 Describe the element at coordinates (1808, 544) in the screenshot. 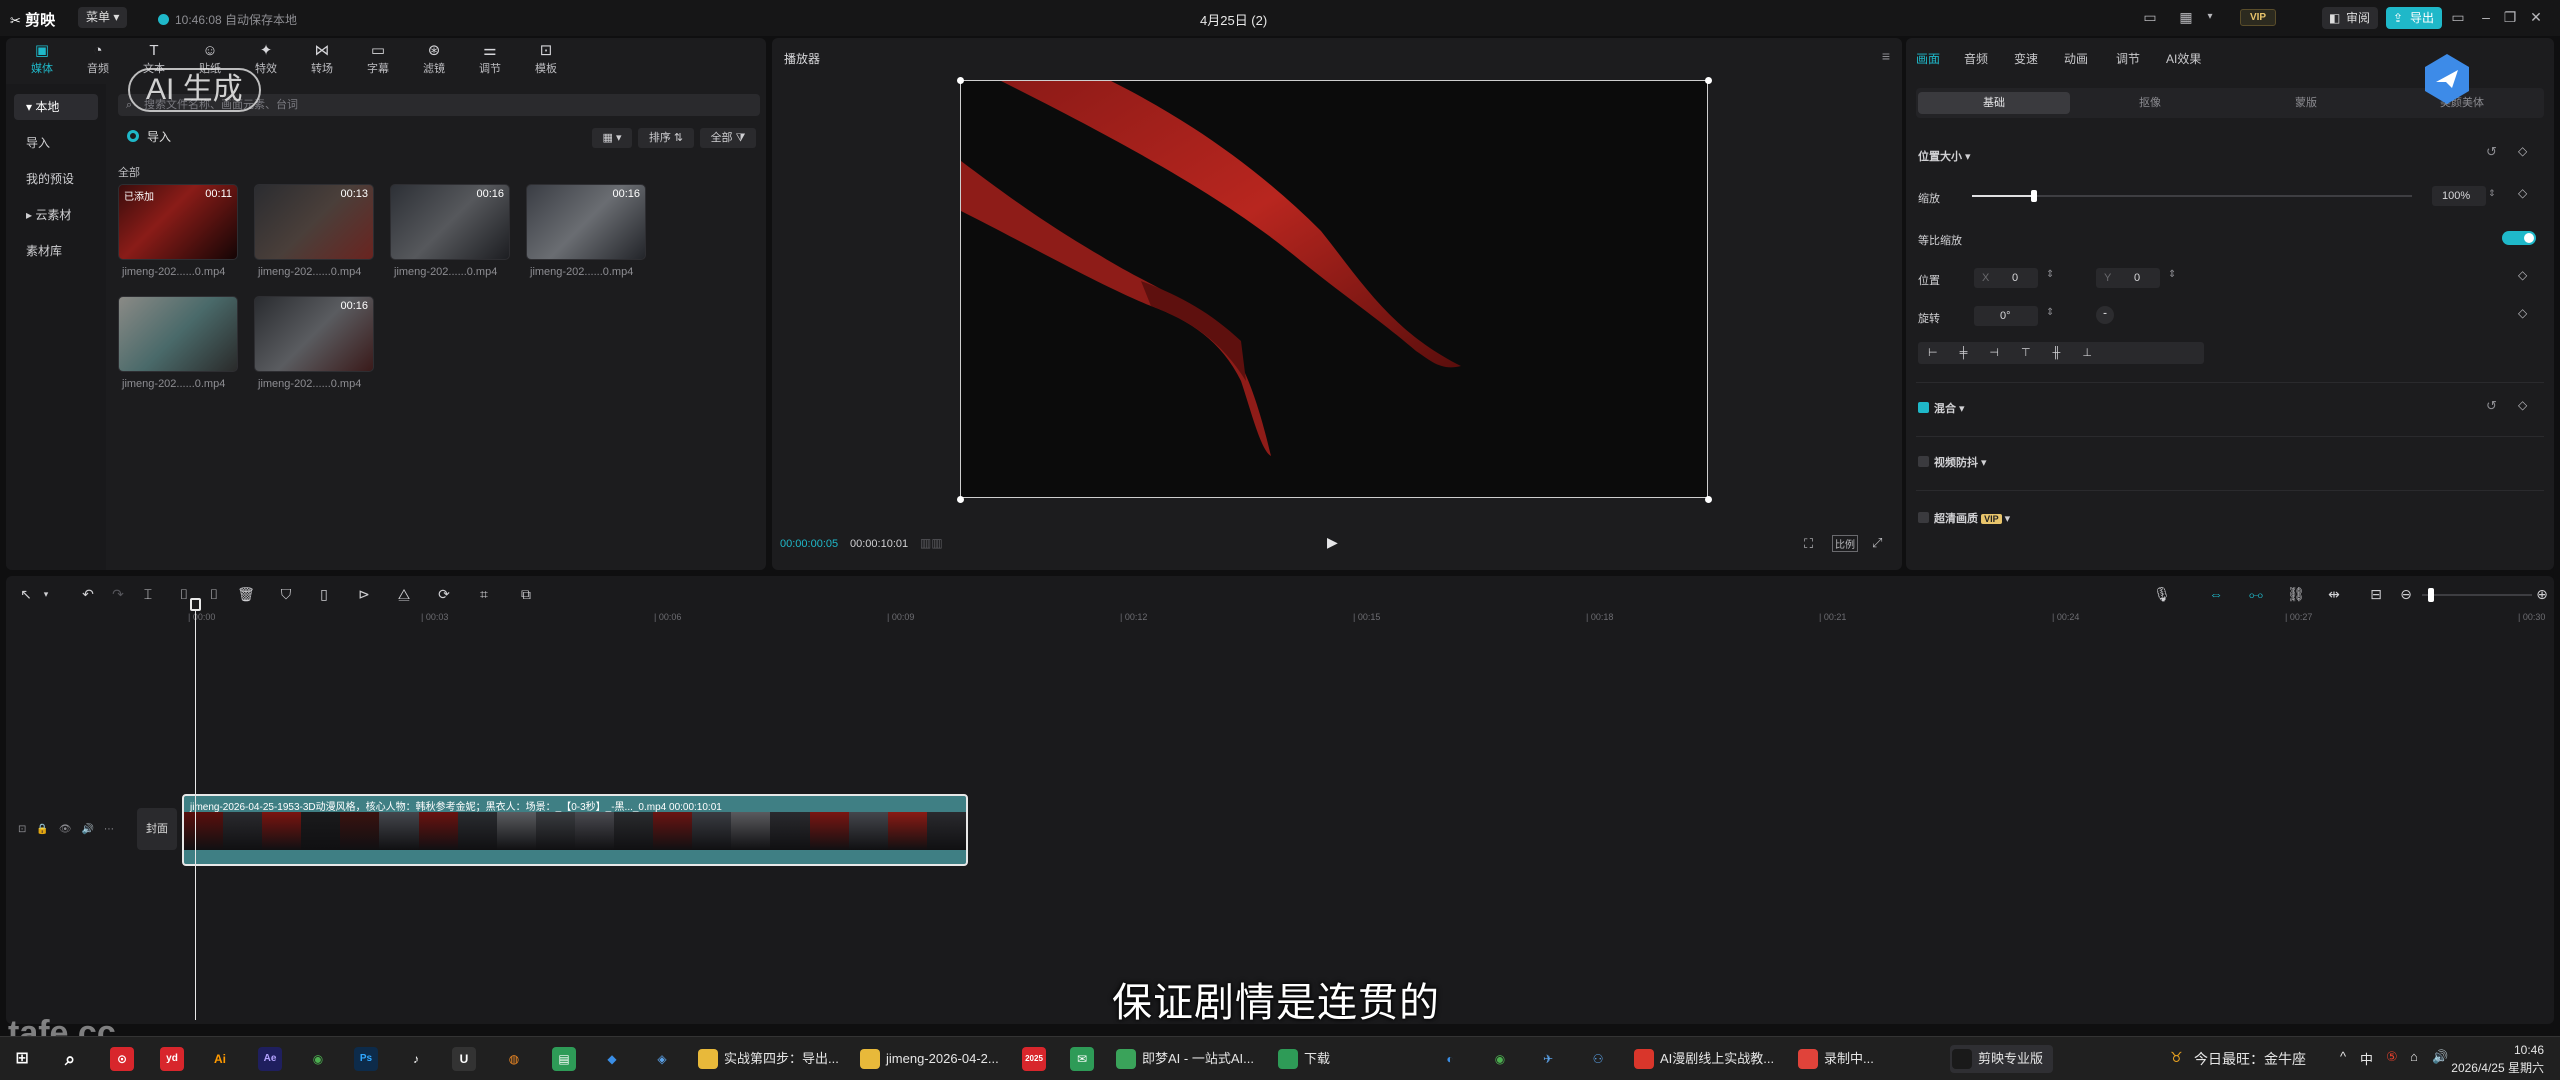

I see `fit-screen-icon: ⛶` at that location.